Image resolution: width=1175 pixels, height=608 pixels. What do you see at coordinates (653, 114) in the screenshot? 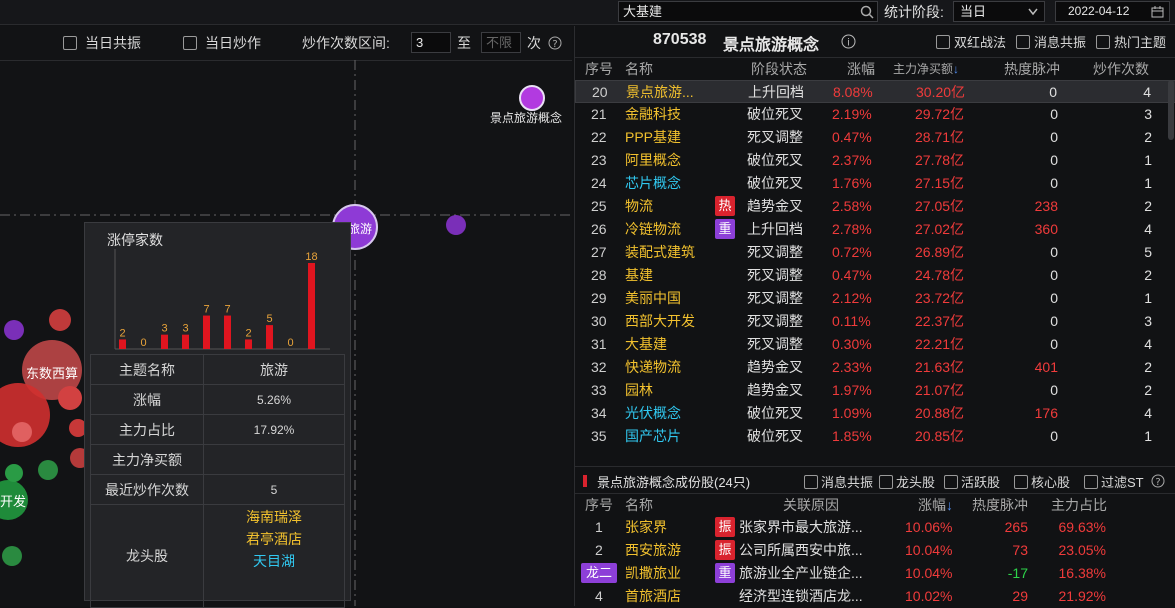
I see `row-name: 金融科技` at bounding box center [653, 114].